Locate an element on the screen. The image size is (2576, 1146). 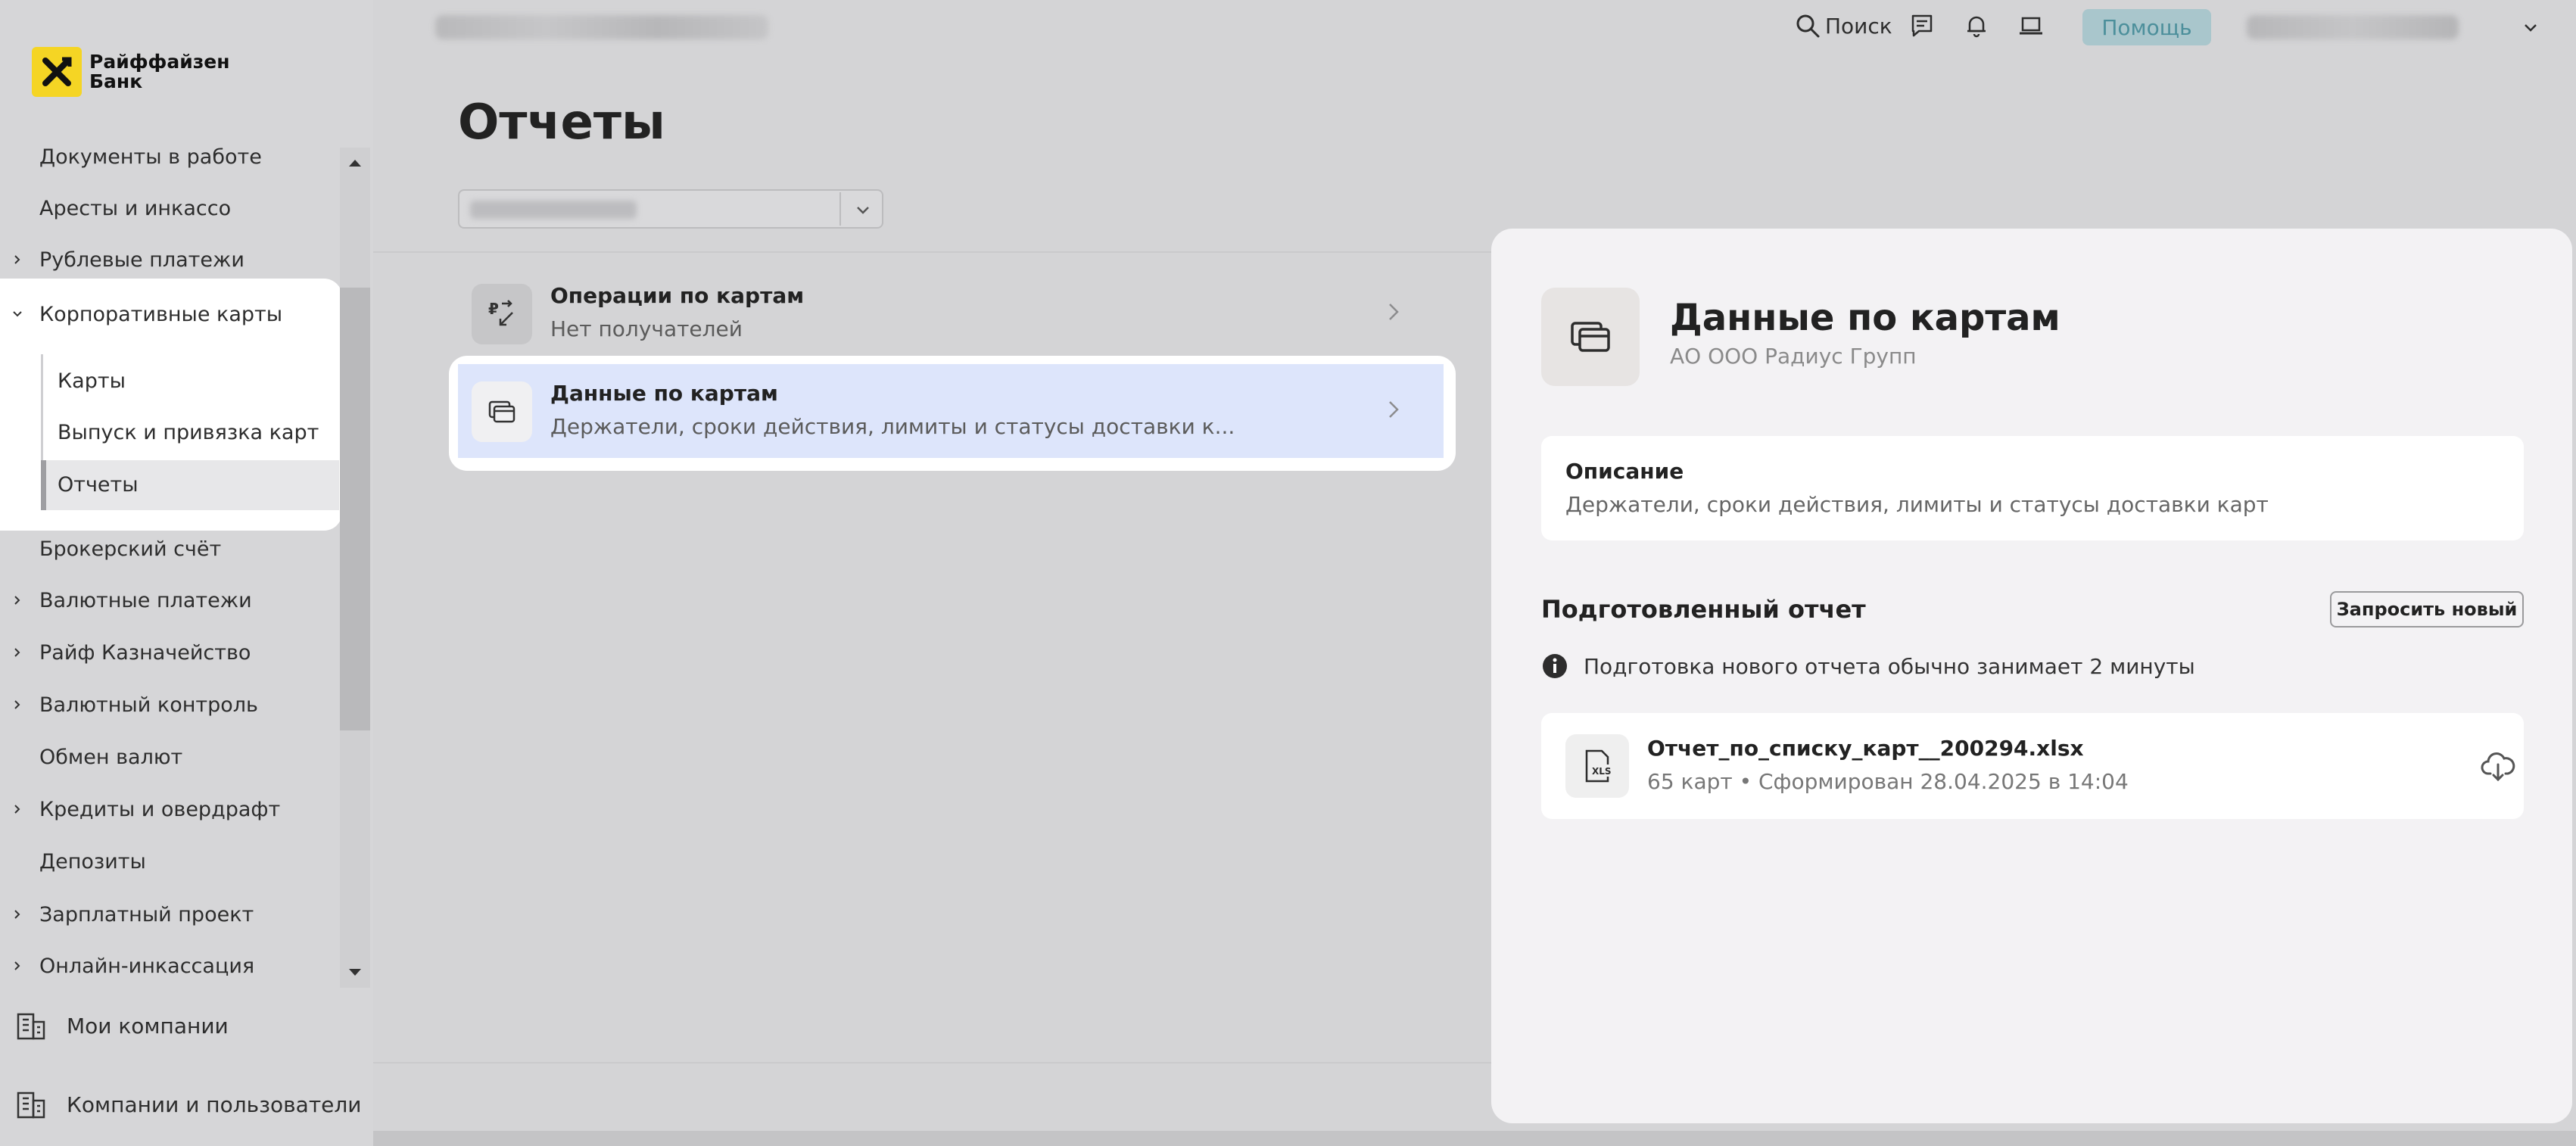
panel-title: Данные по картам is located at coordinates (1865, 318).